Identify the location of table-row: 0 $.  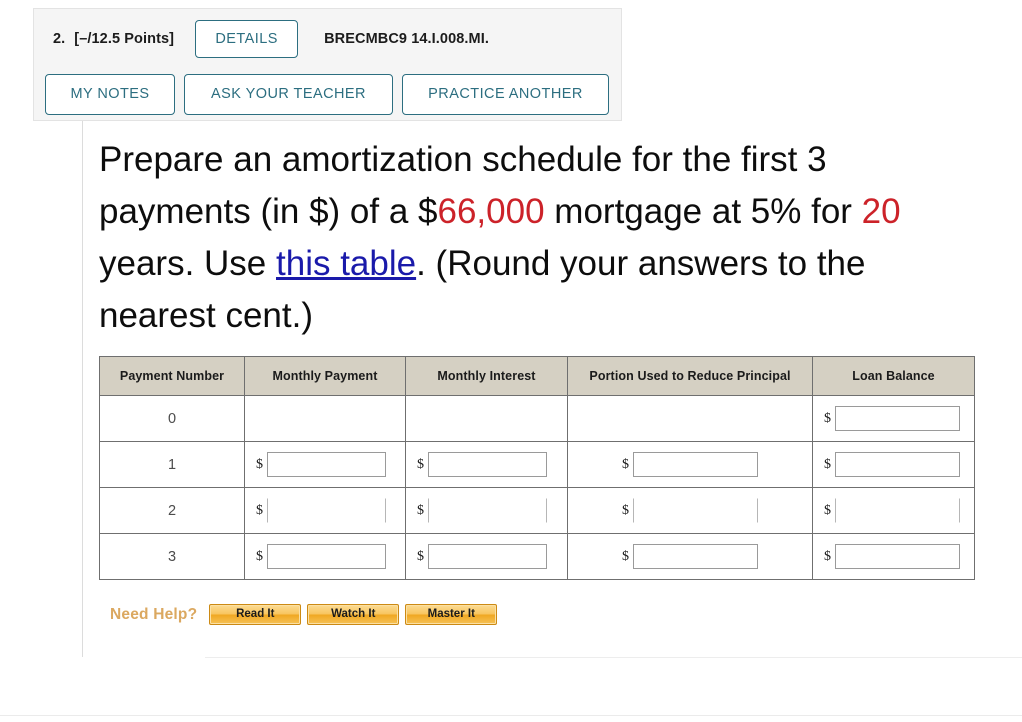
(537, 418).